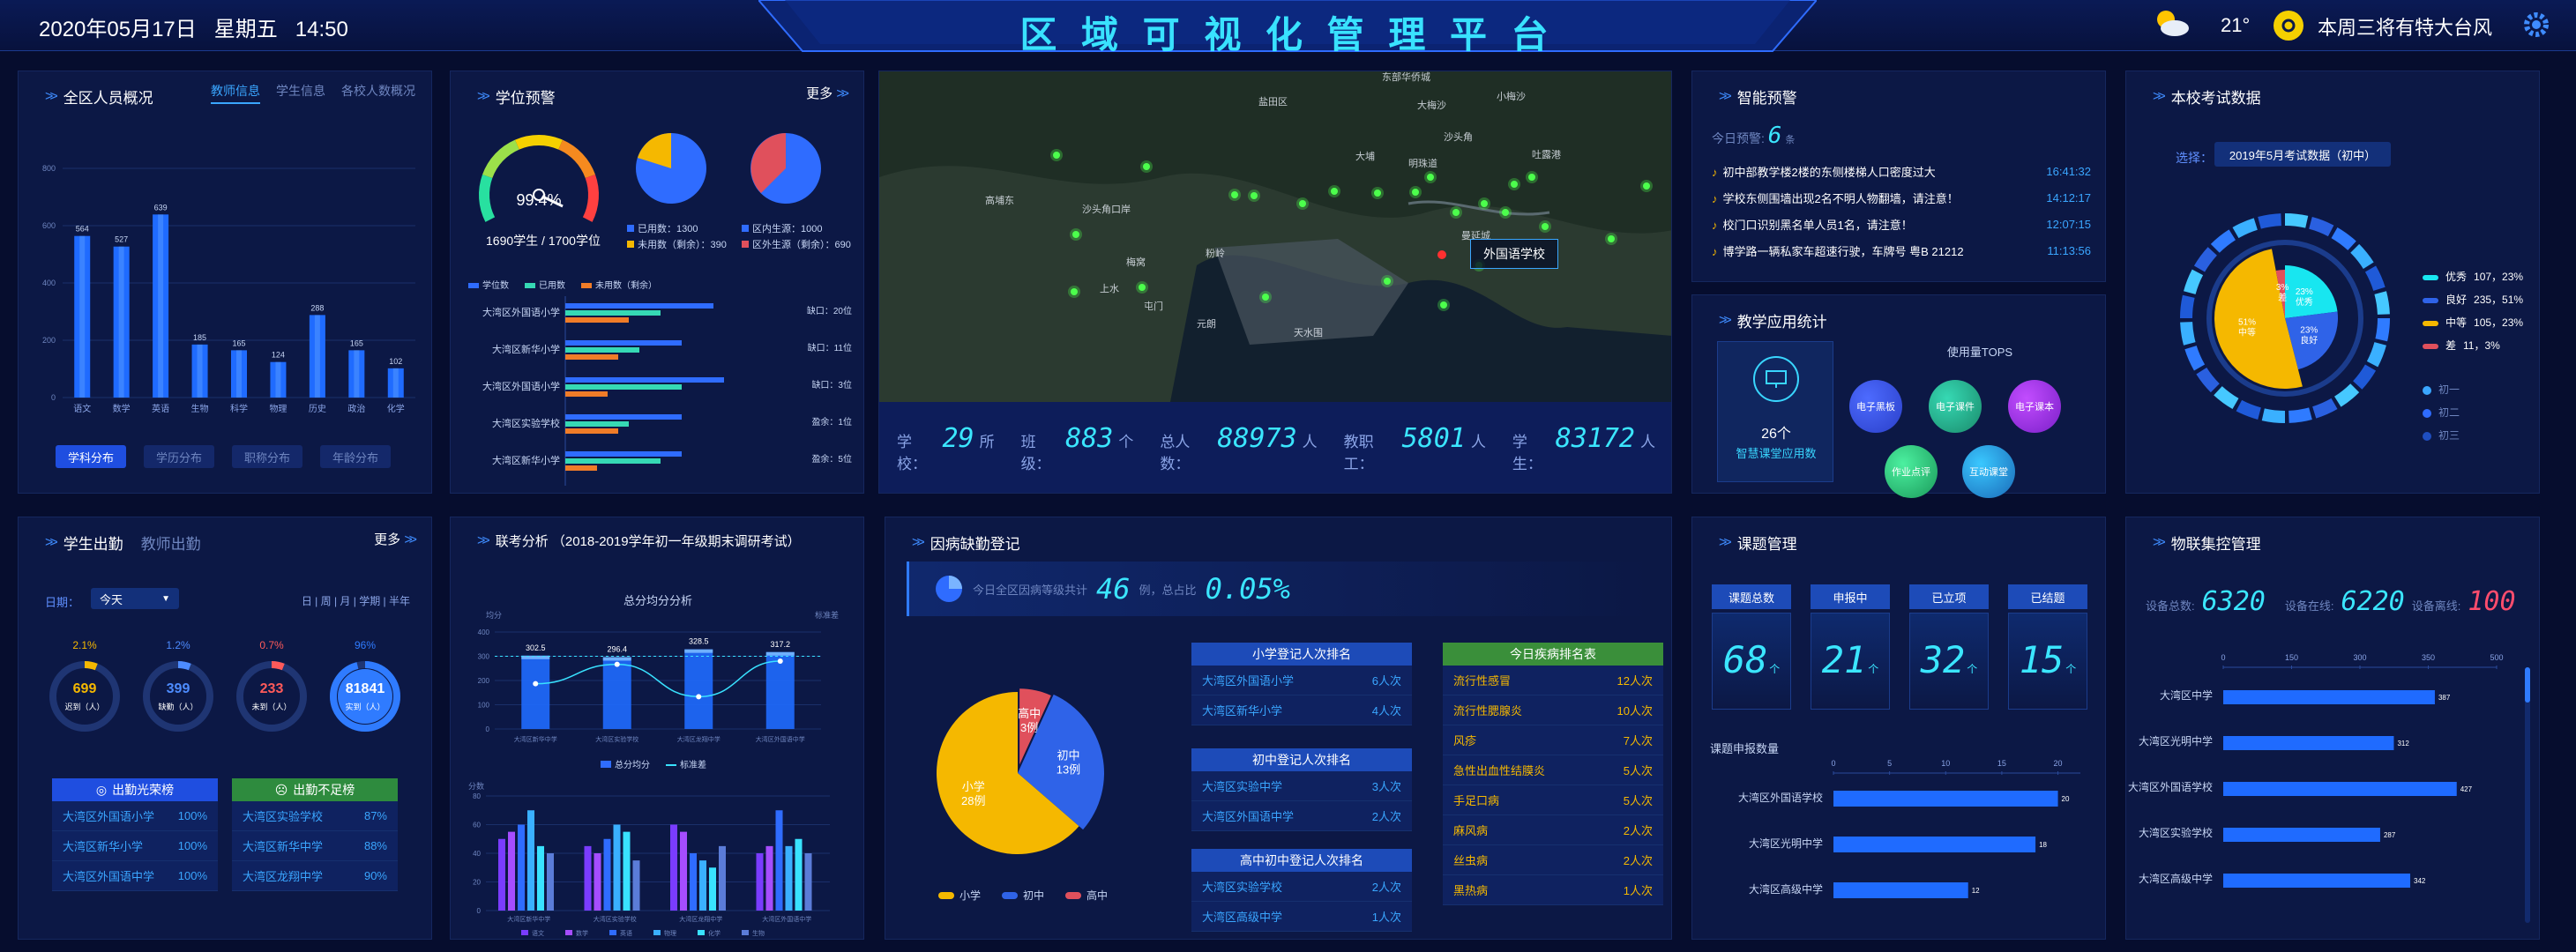 This screenshot has width=2576, height=952. What do you see at coordinates (171, 543) in the screenshot?
I see `tab-teacher-attendance: 教师出勤` at bounding box center [171, 543].